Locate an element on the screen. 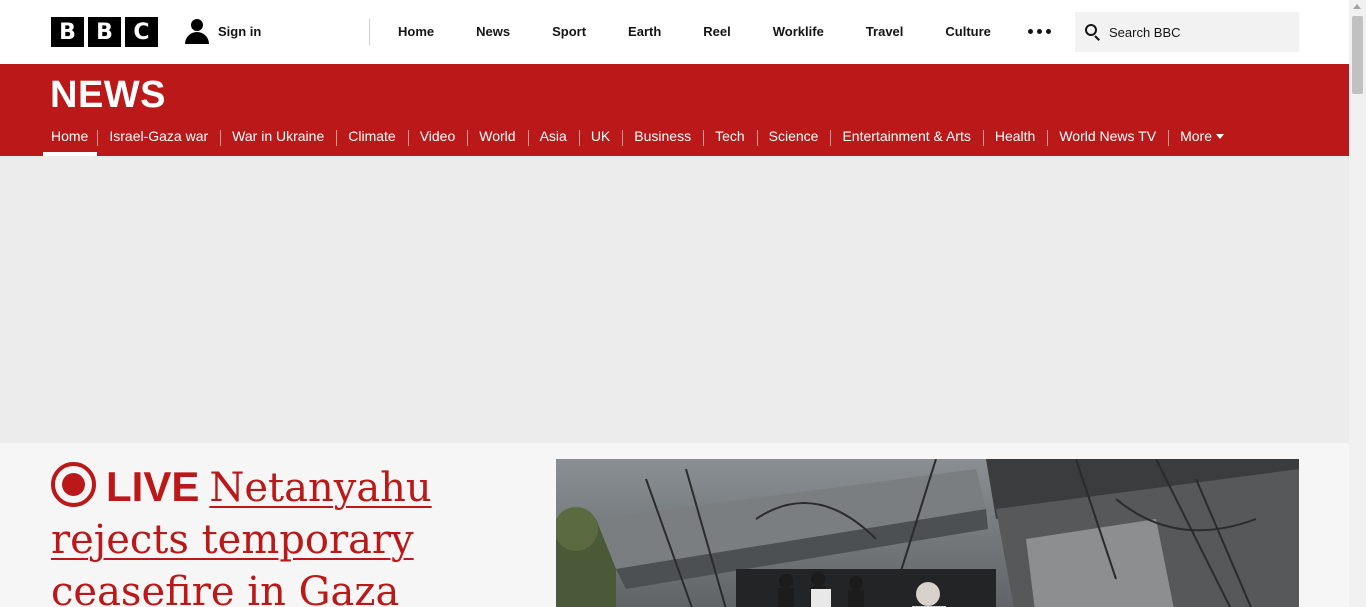  top-nav-sport: Sport is located at coordinates (569, 32).